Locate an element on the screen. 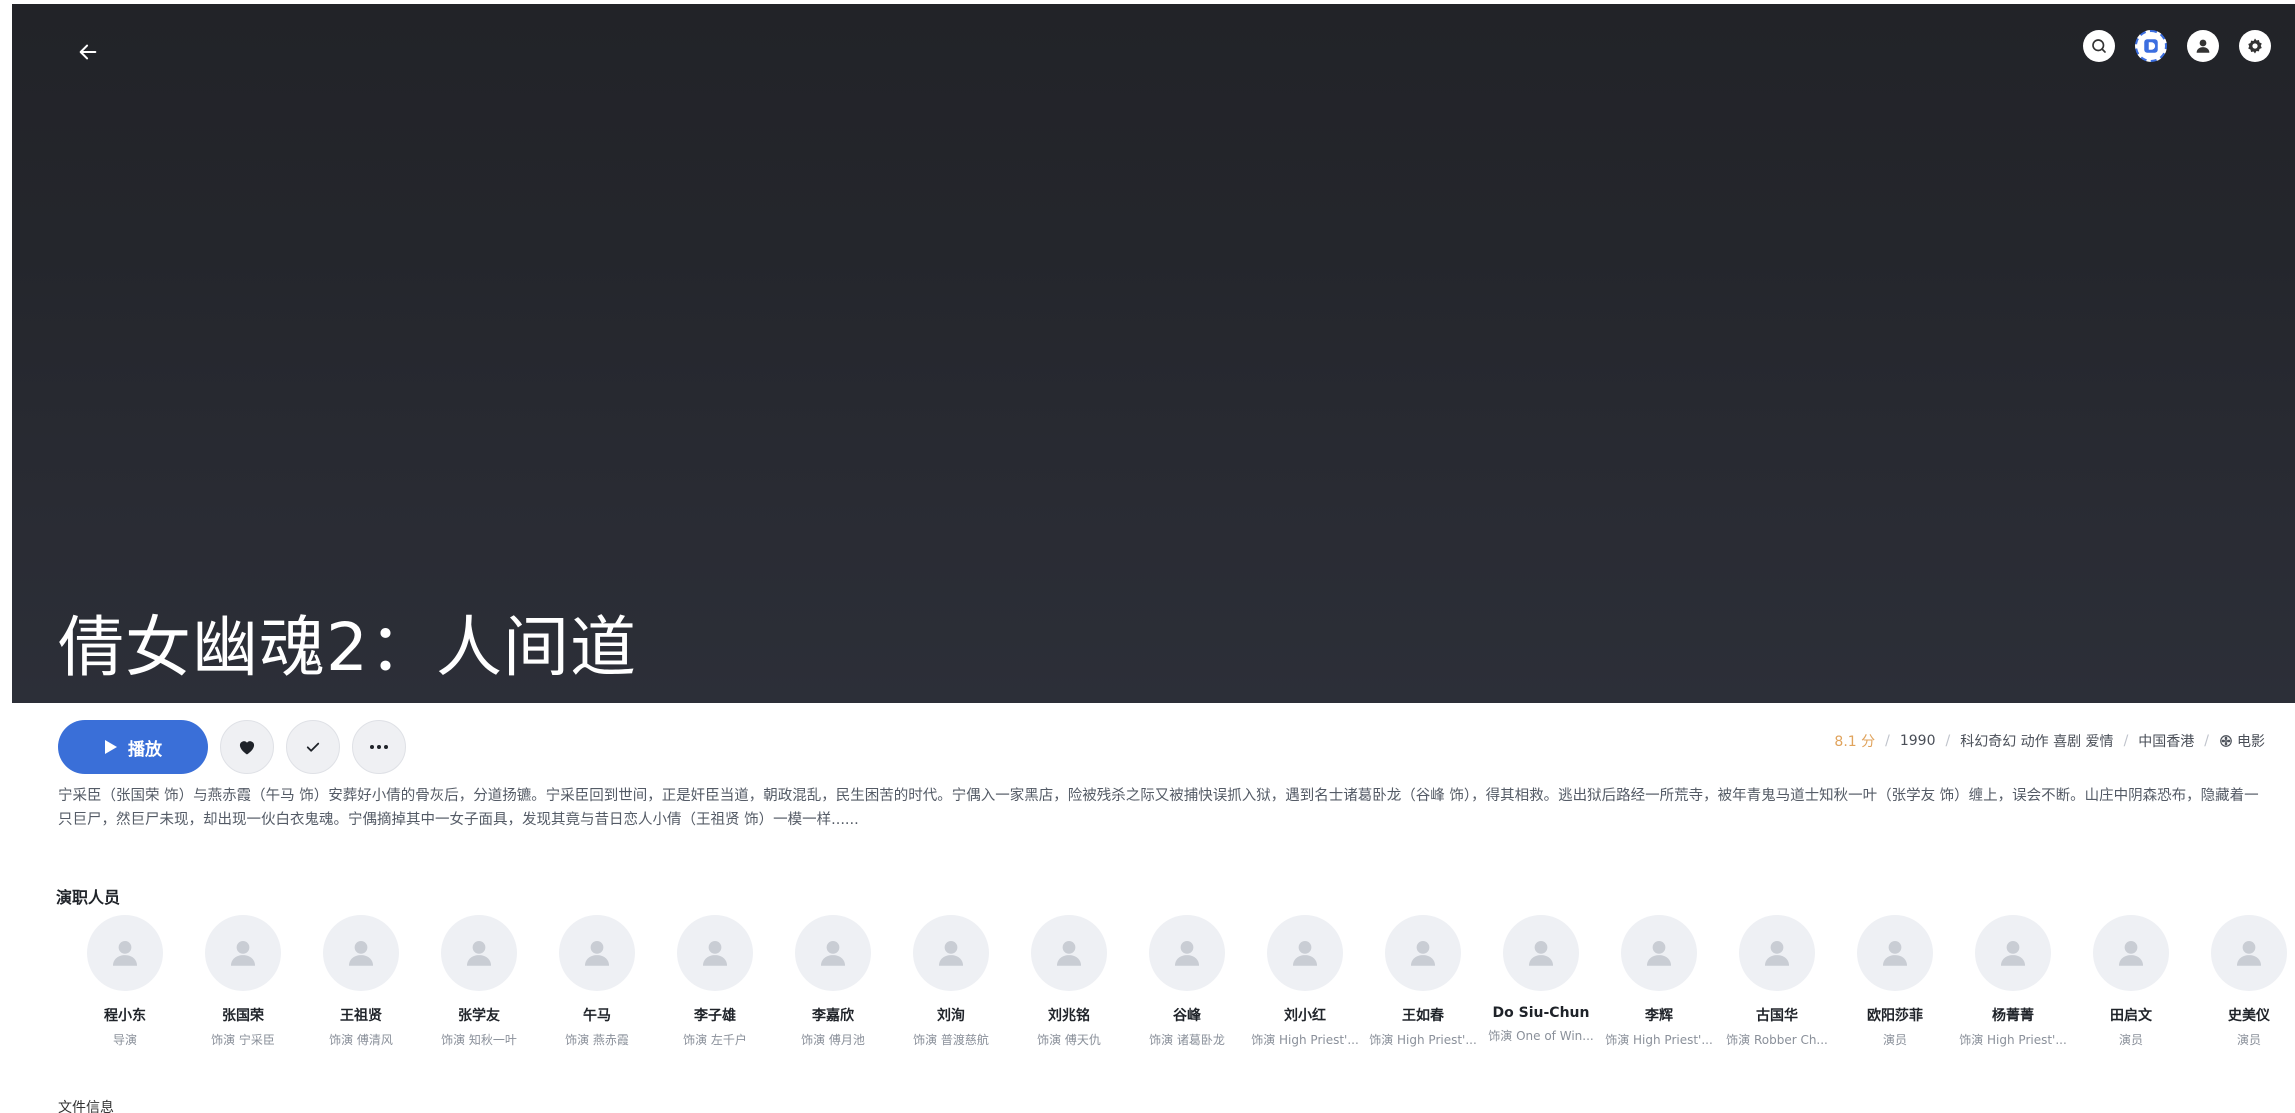  settings-button is located at coordinates (2255, 46).